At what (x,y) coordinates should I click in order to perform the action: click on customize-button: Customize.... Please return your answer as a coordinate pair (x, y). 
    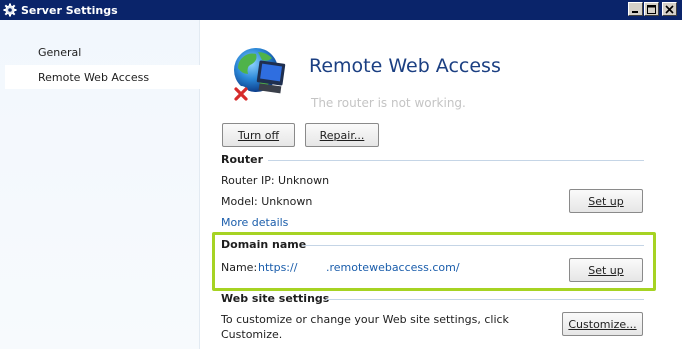
    Looking at the image, I should click on (602, 324).